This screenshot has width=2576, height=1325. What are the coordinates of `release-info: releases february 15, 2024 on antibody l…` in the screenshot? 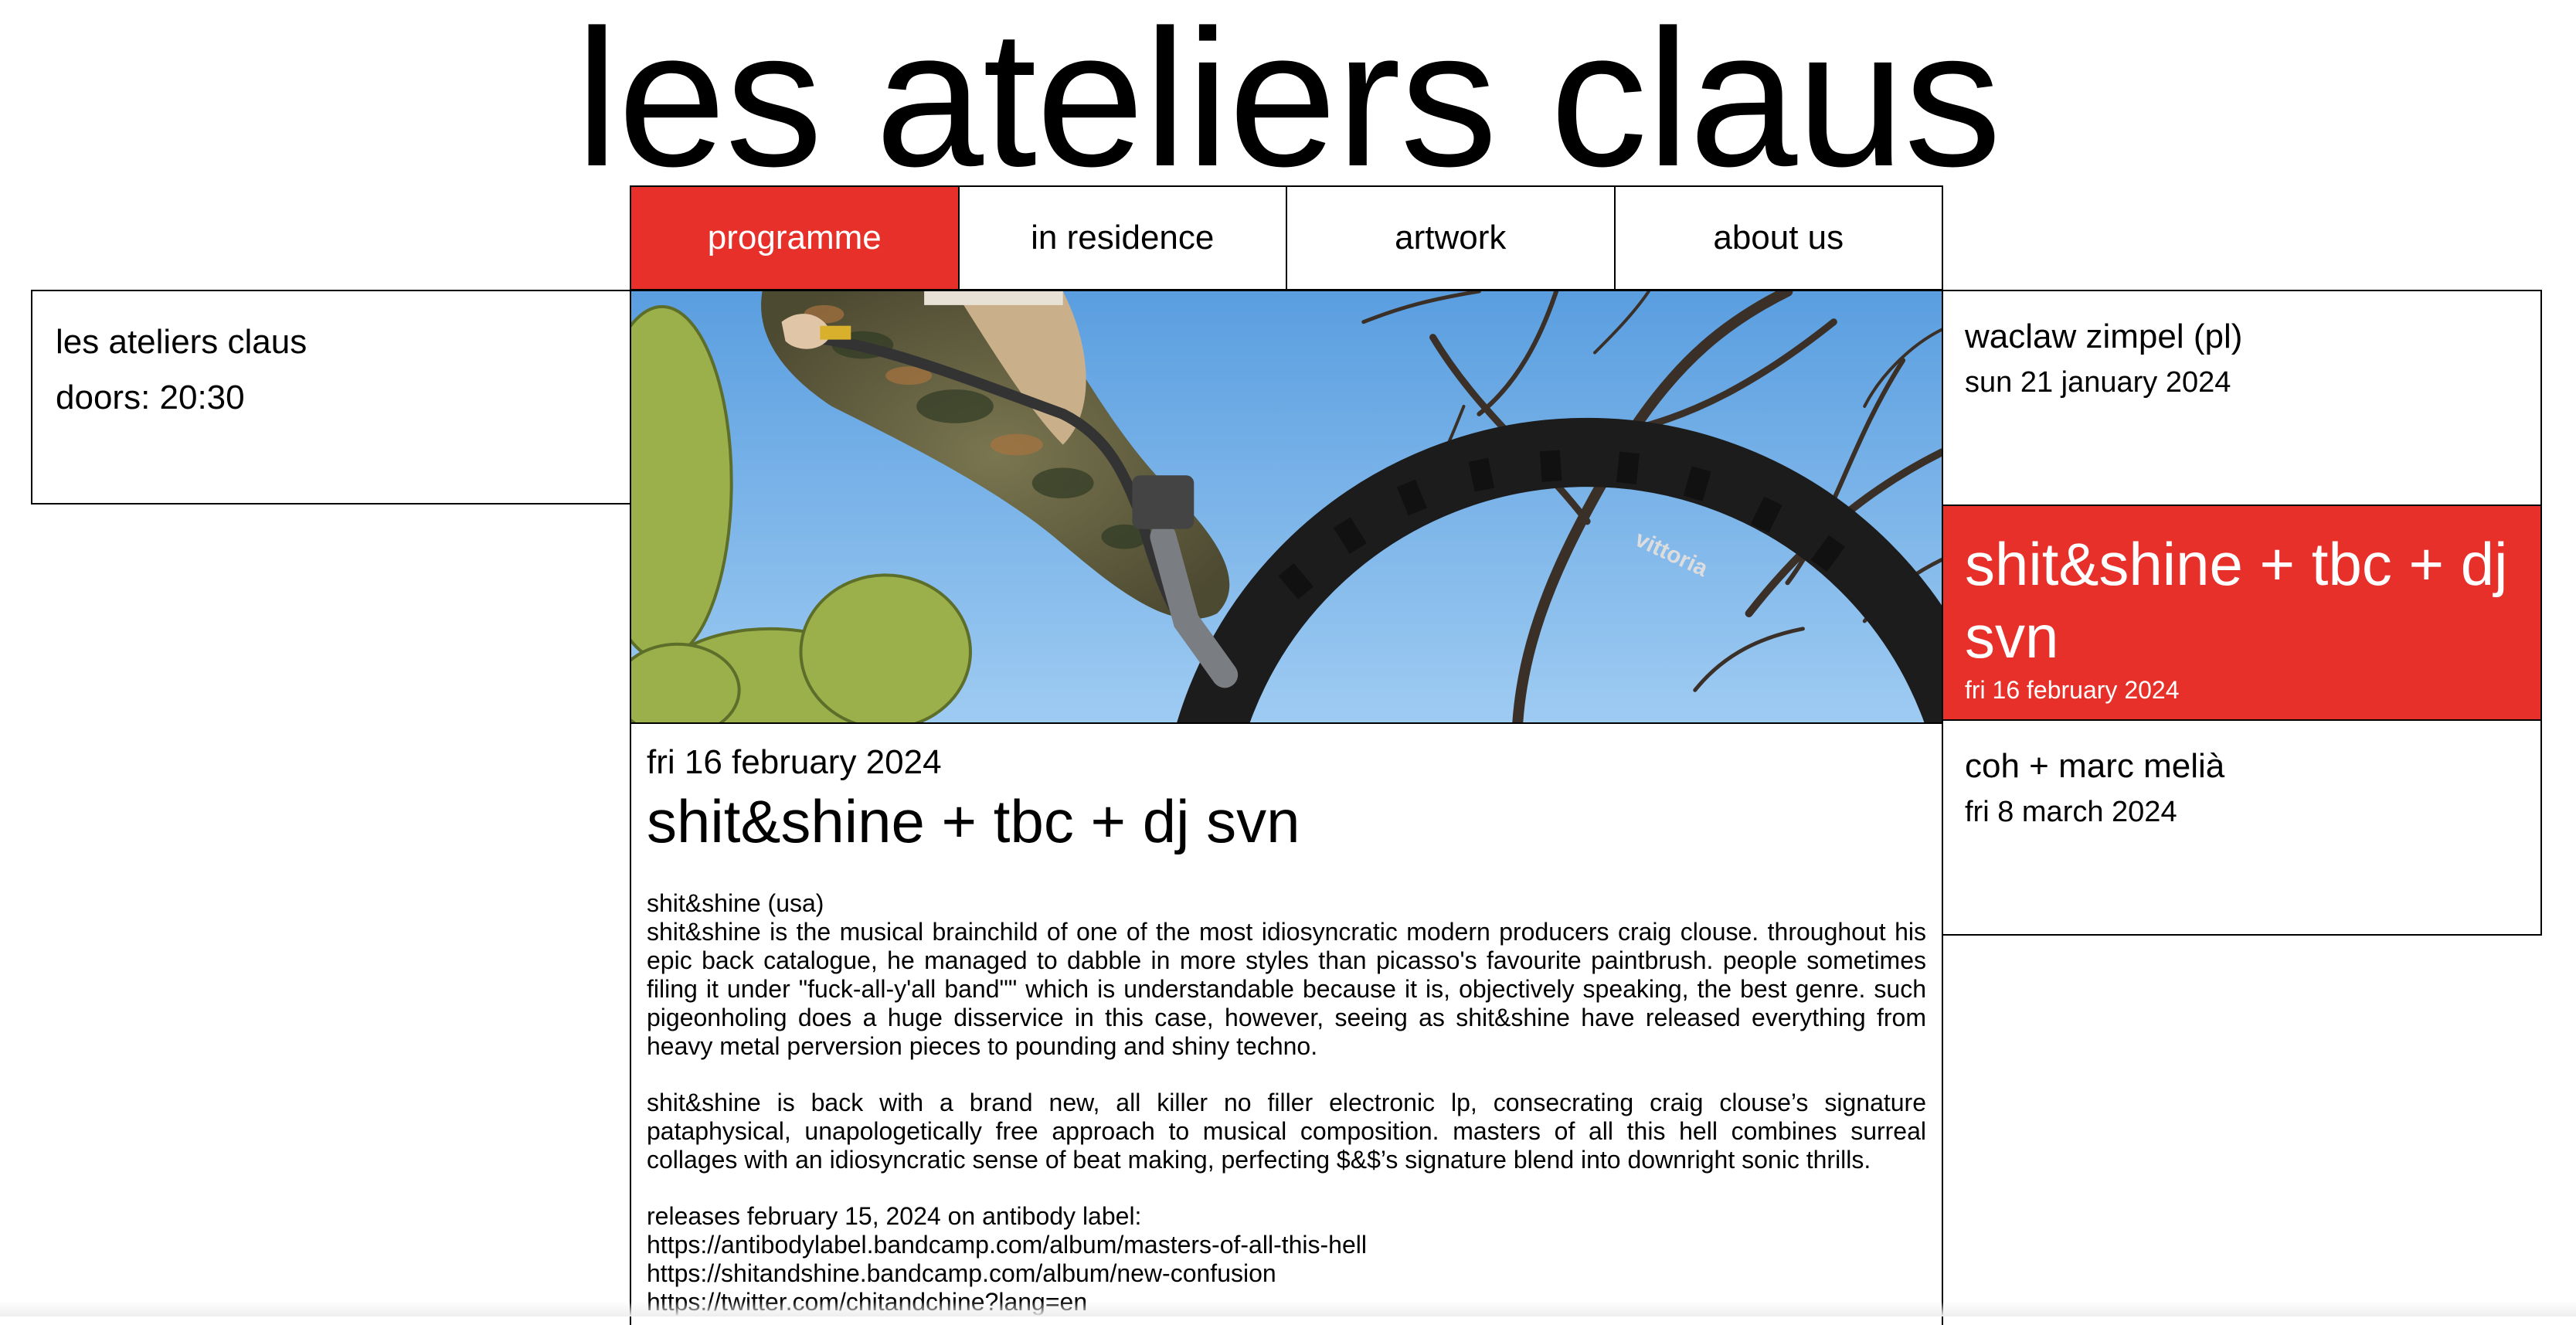 It's located at (894, 1216).